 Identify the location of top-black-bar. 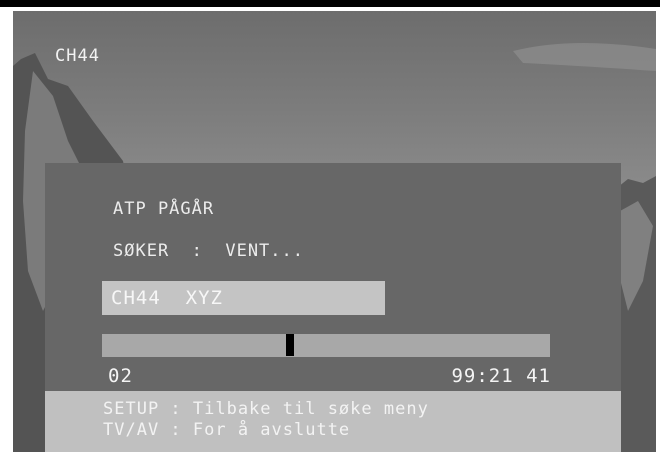
(330, 3).